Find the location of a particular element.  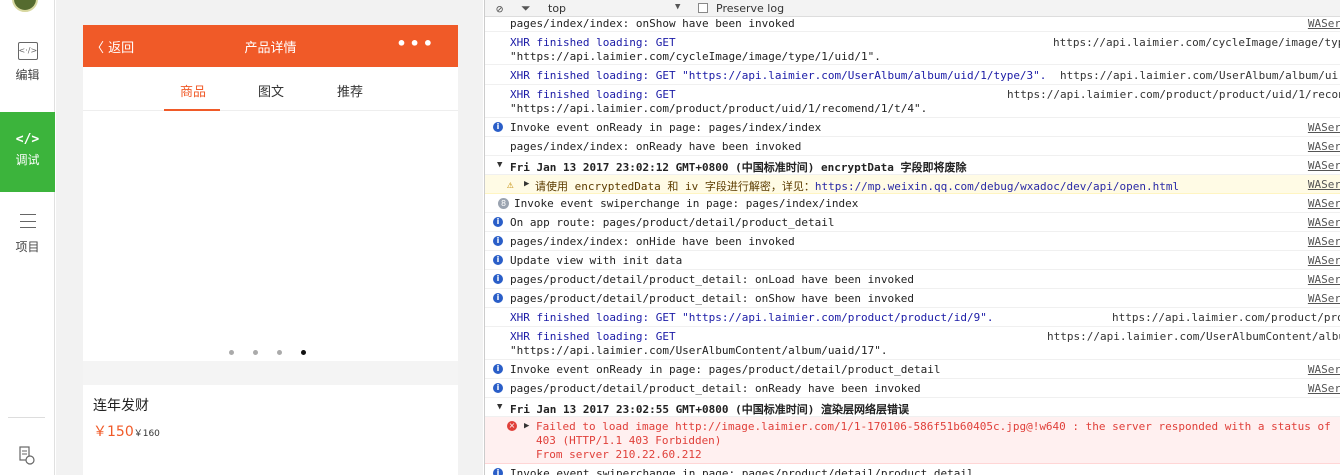

edit-code-icon: <·/> is located at coordinates (27, 51).